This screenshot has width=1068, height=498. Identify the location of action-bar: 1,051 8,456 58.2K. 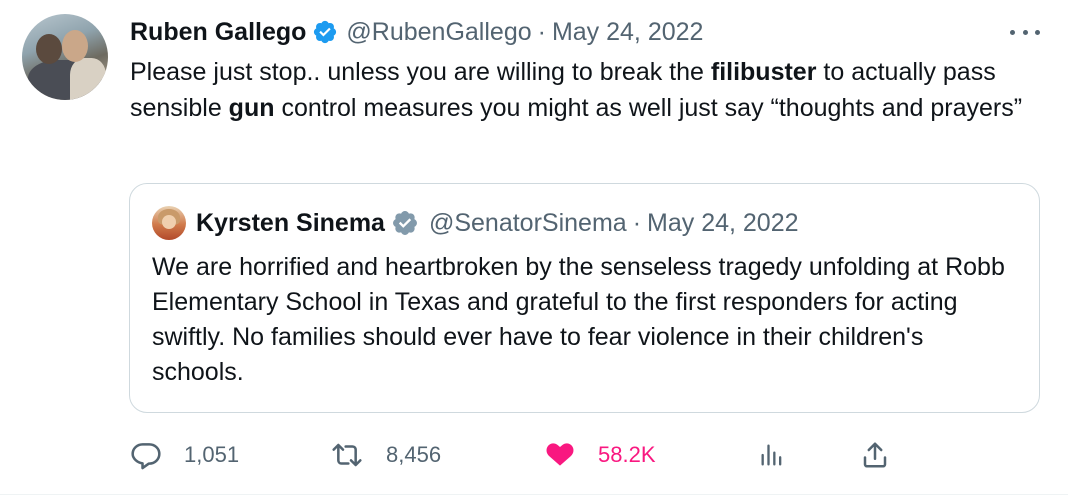
(534, 455).